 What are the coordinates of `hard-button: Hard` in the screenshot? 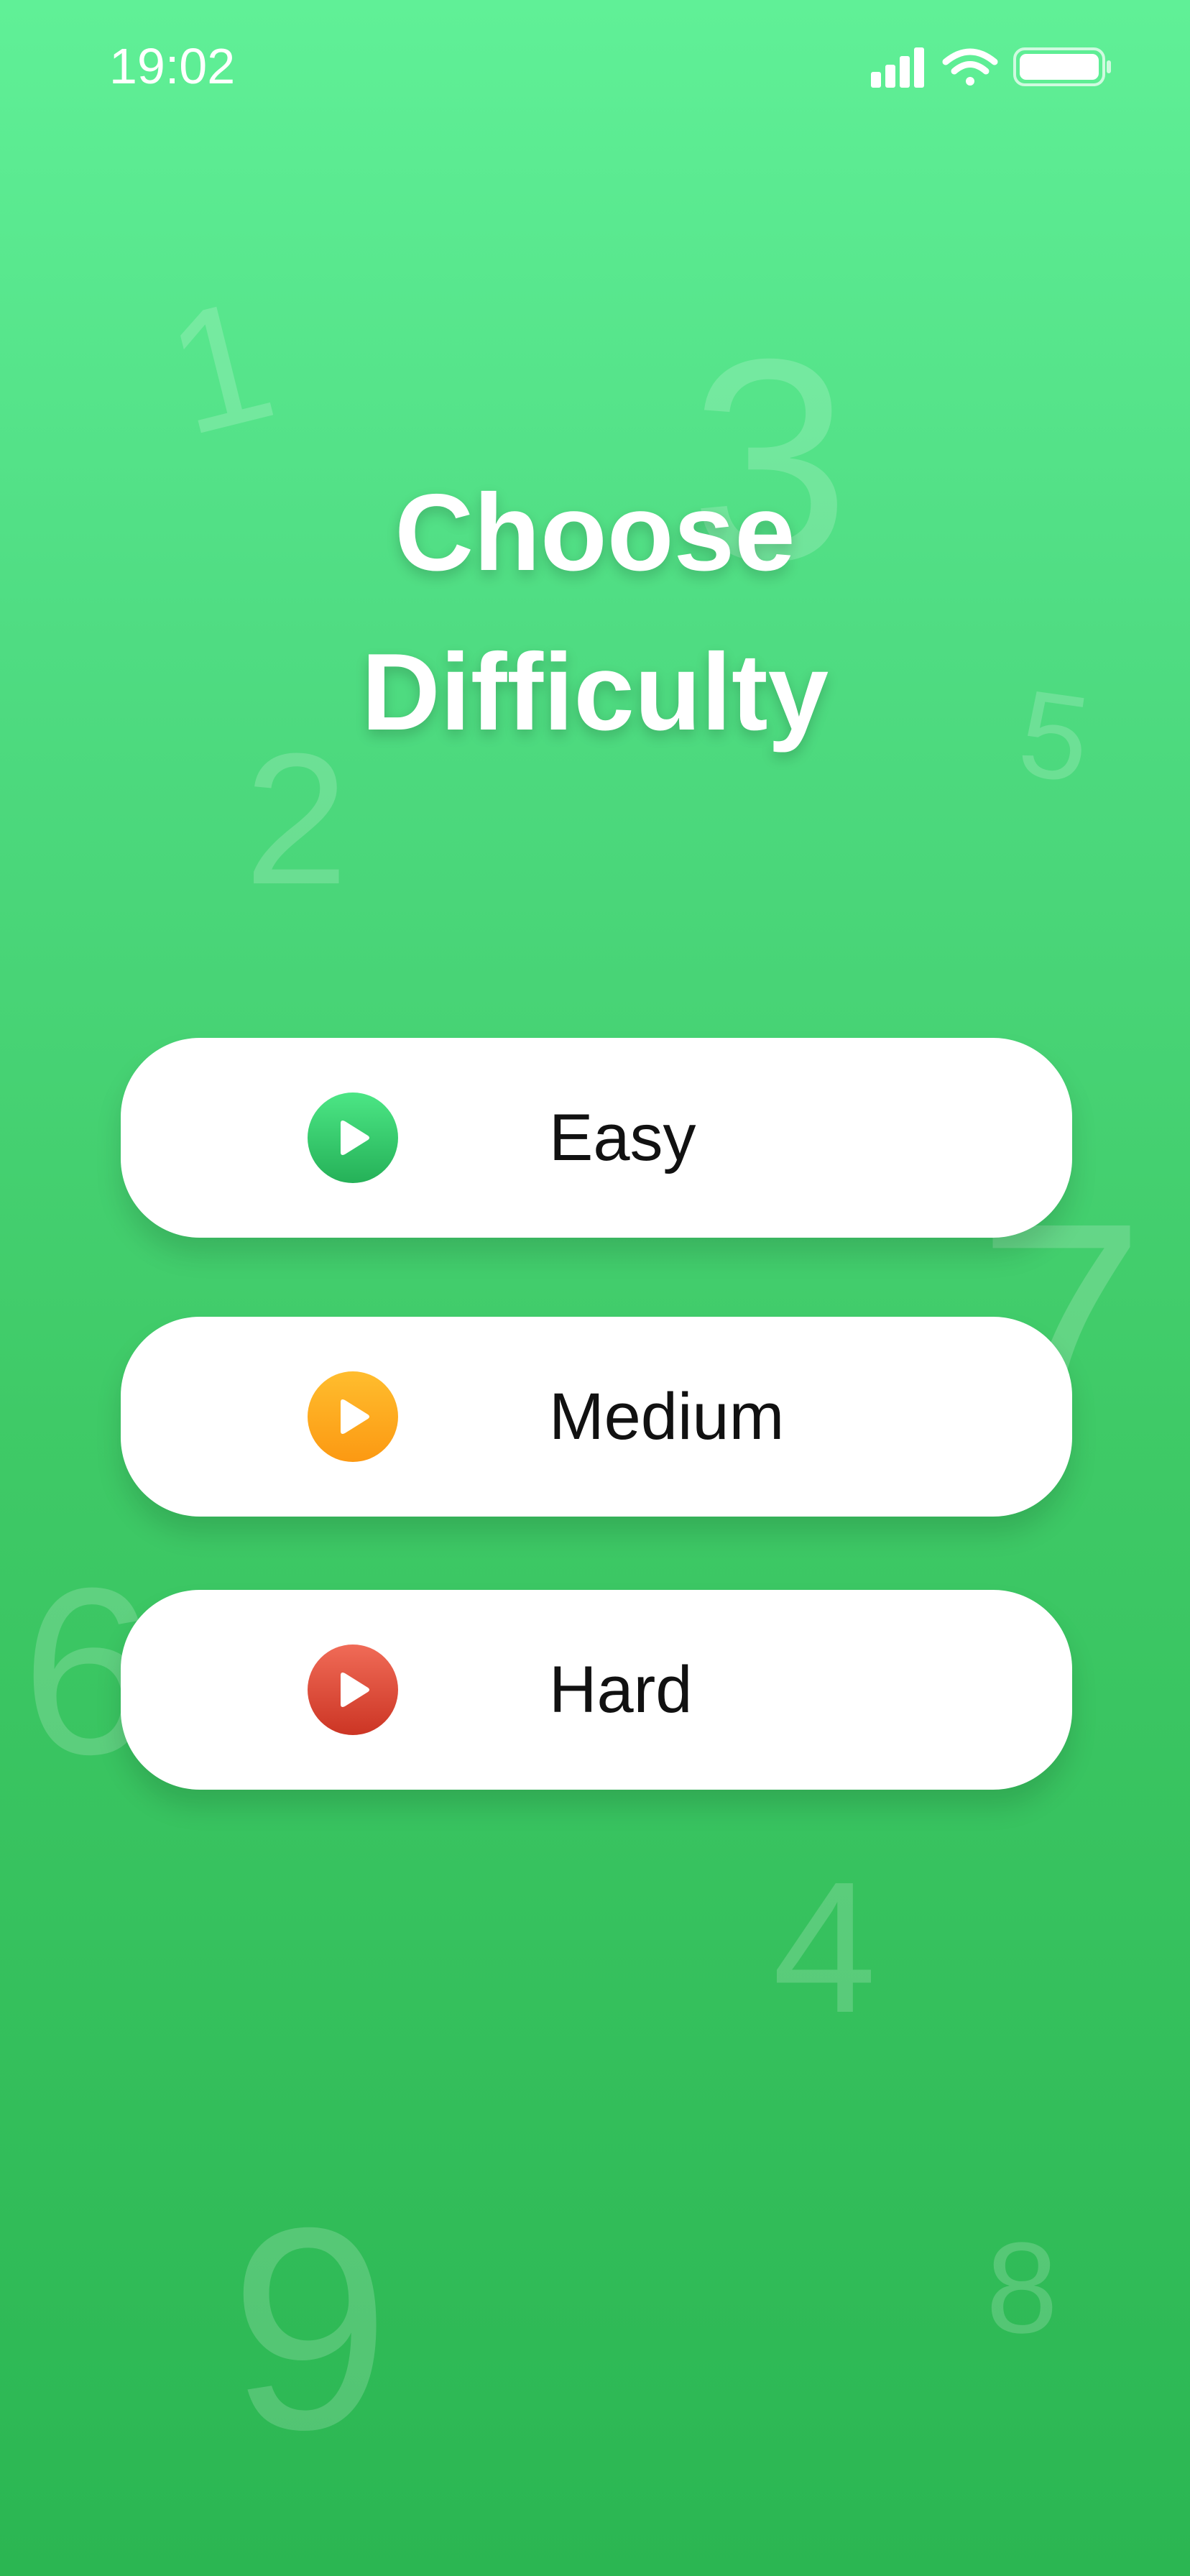 It's located at (596, 1690).